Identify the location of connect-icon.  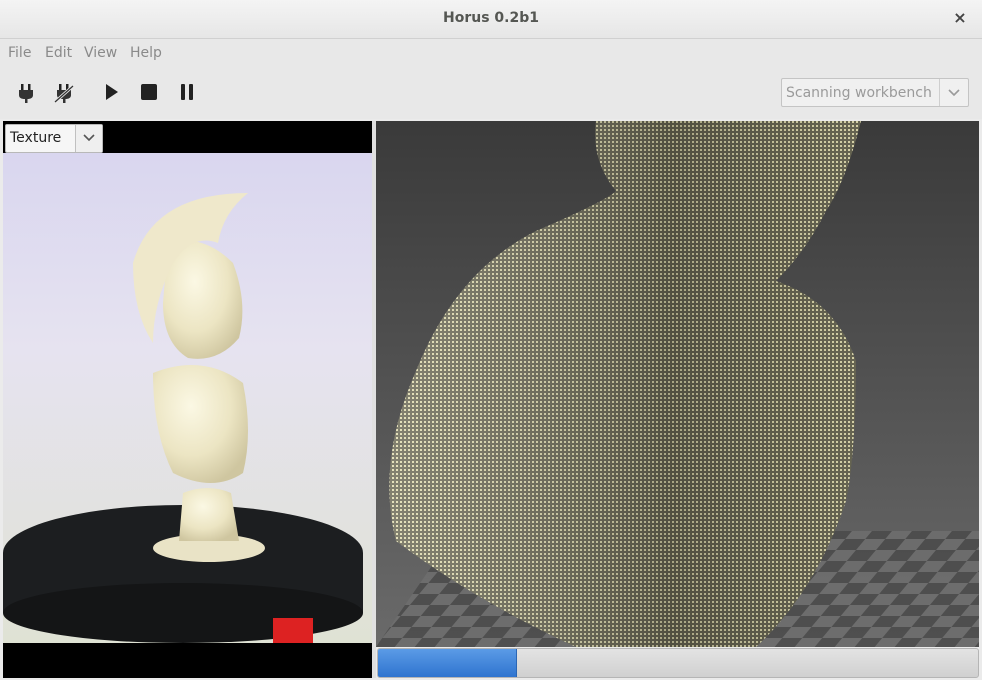
(26, 93).